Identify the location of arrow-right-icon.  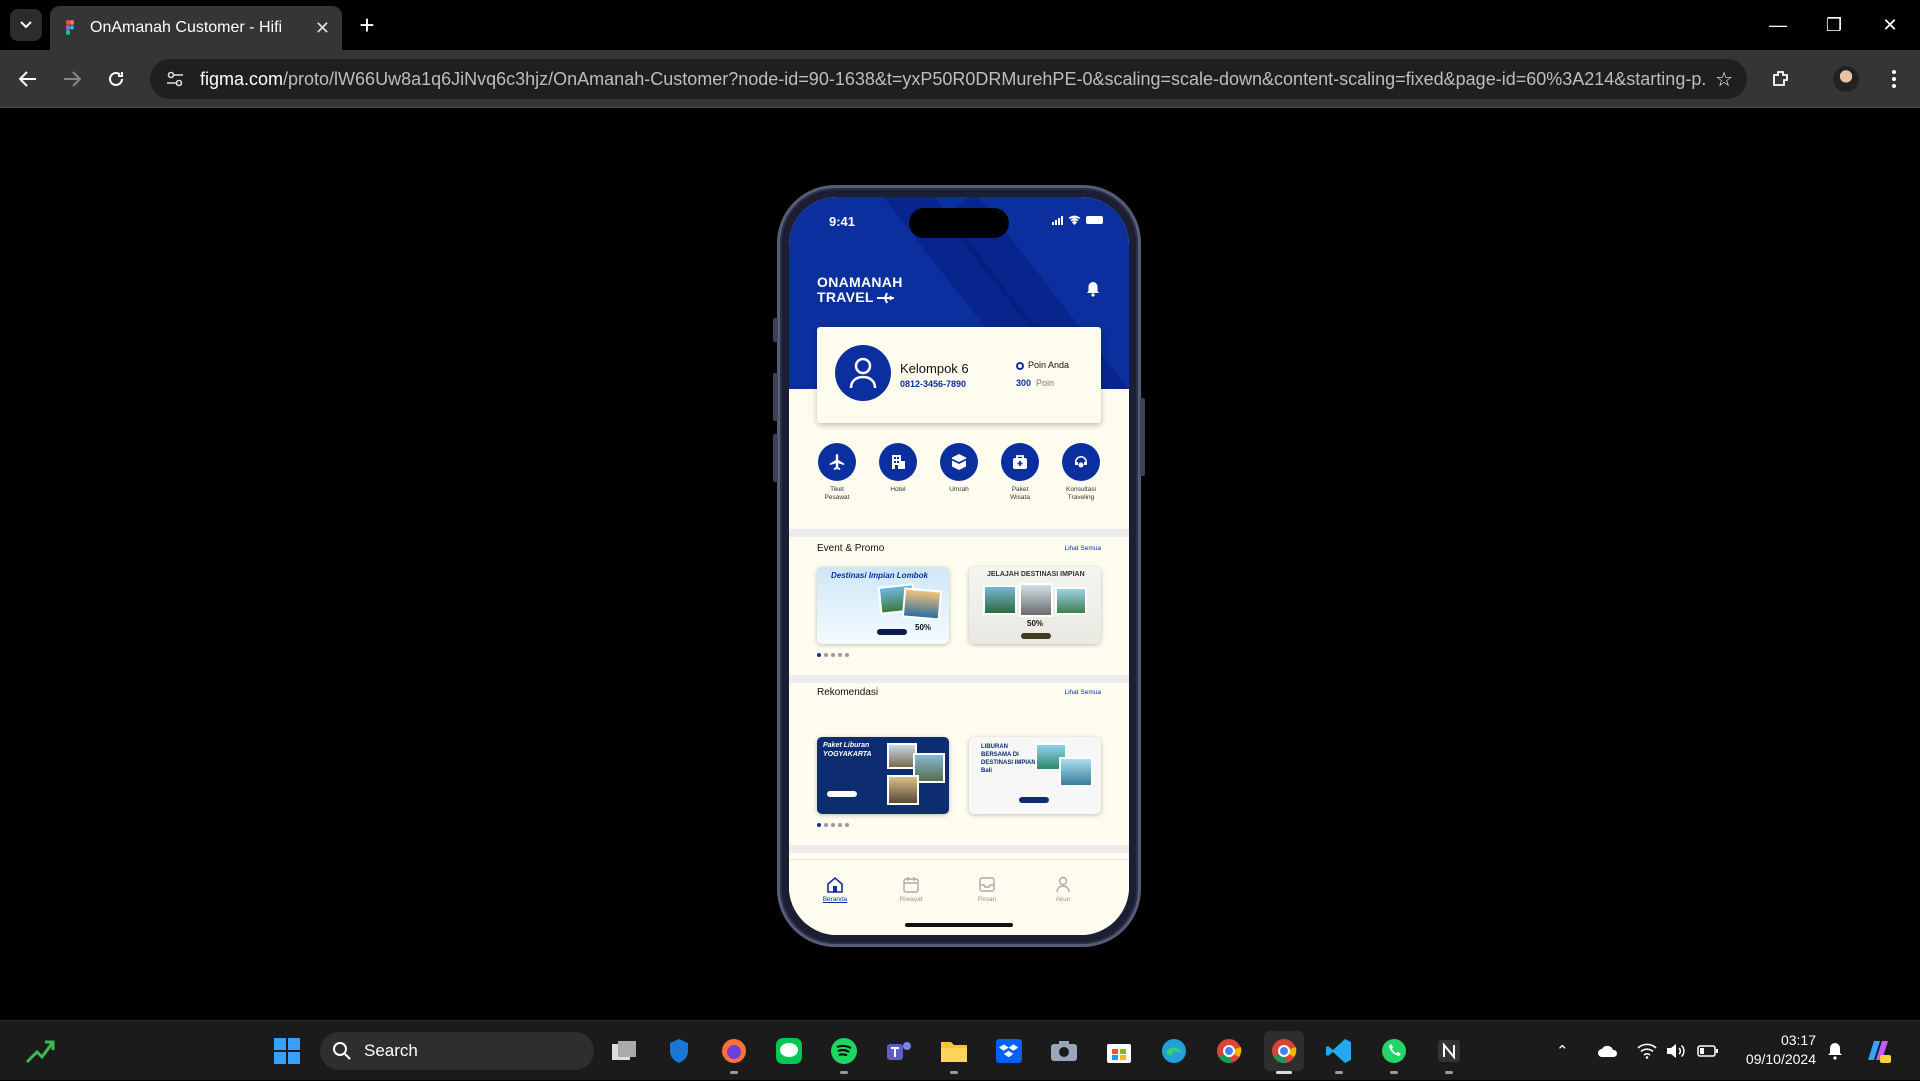
(72, 79).